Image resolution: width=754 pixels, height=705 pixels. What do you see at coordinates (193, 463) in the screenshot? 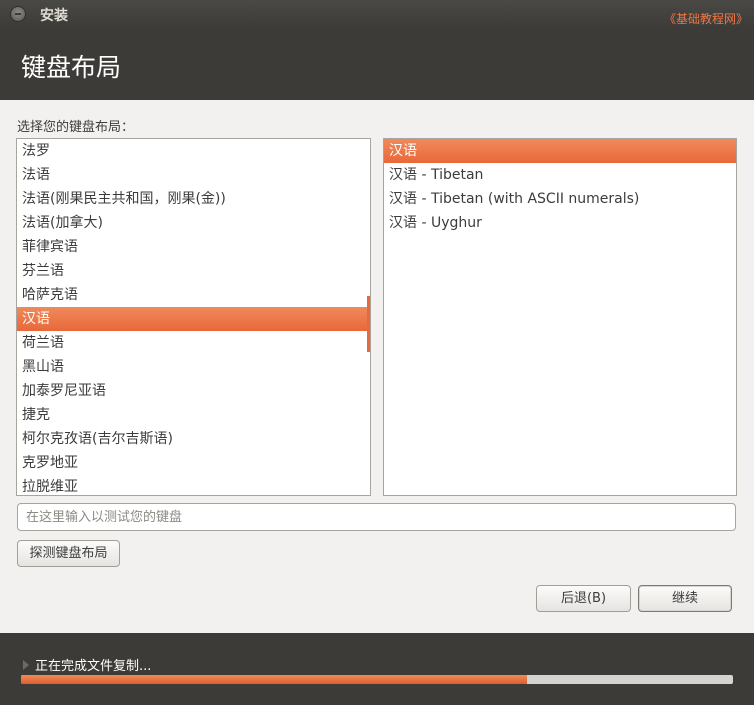
I see `layout-list-item: 克罗地亚` at bounding box center [193, 463].